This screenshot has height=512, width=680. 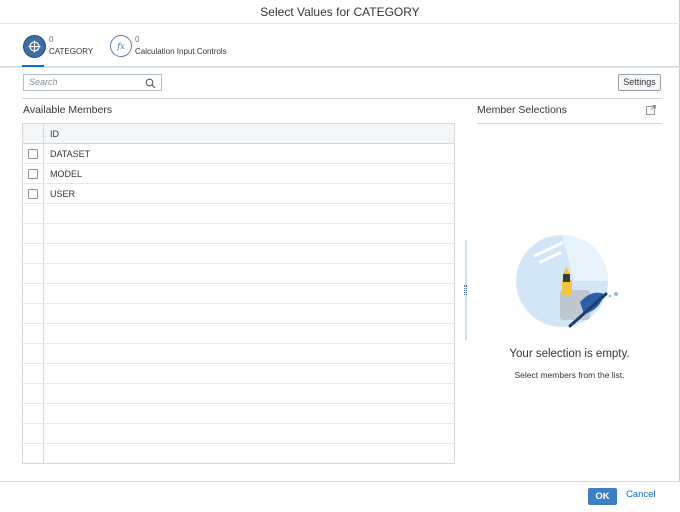 I want to click on tab-category-count: 0, so click(x=51, y=39).